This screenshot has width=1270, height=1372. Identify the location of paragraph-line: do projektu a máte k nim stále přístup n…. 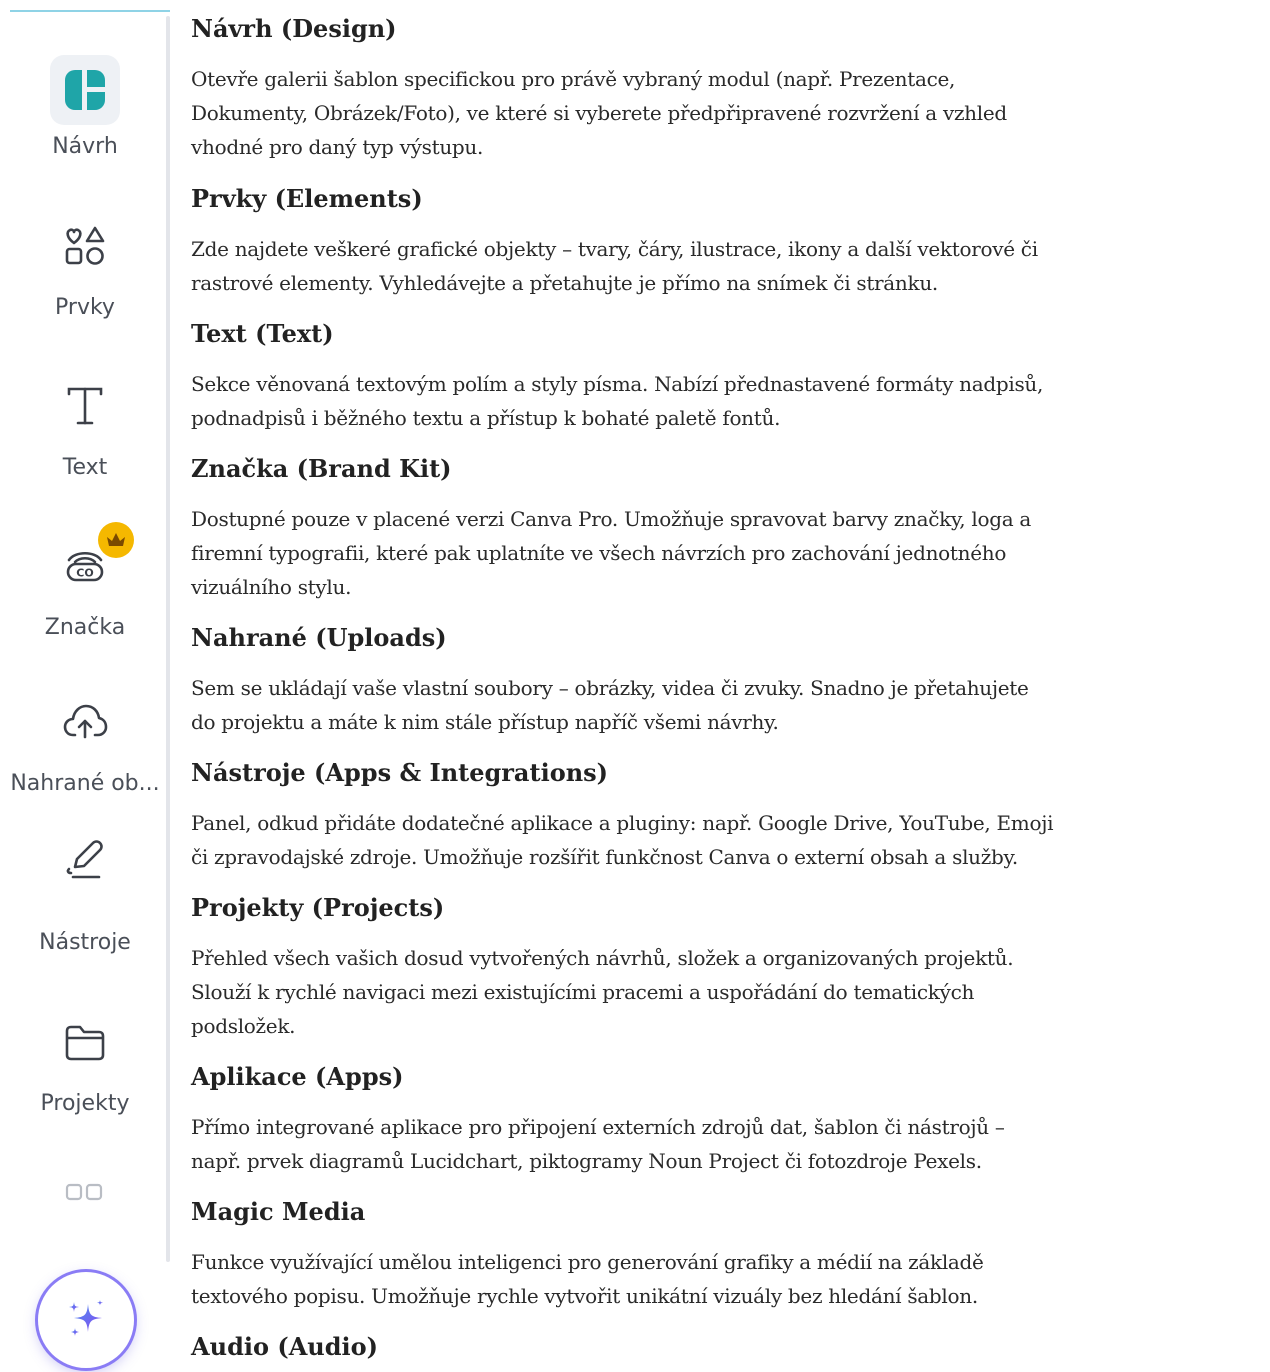
(485, 722).